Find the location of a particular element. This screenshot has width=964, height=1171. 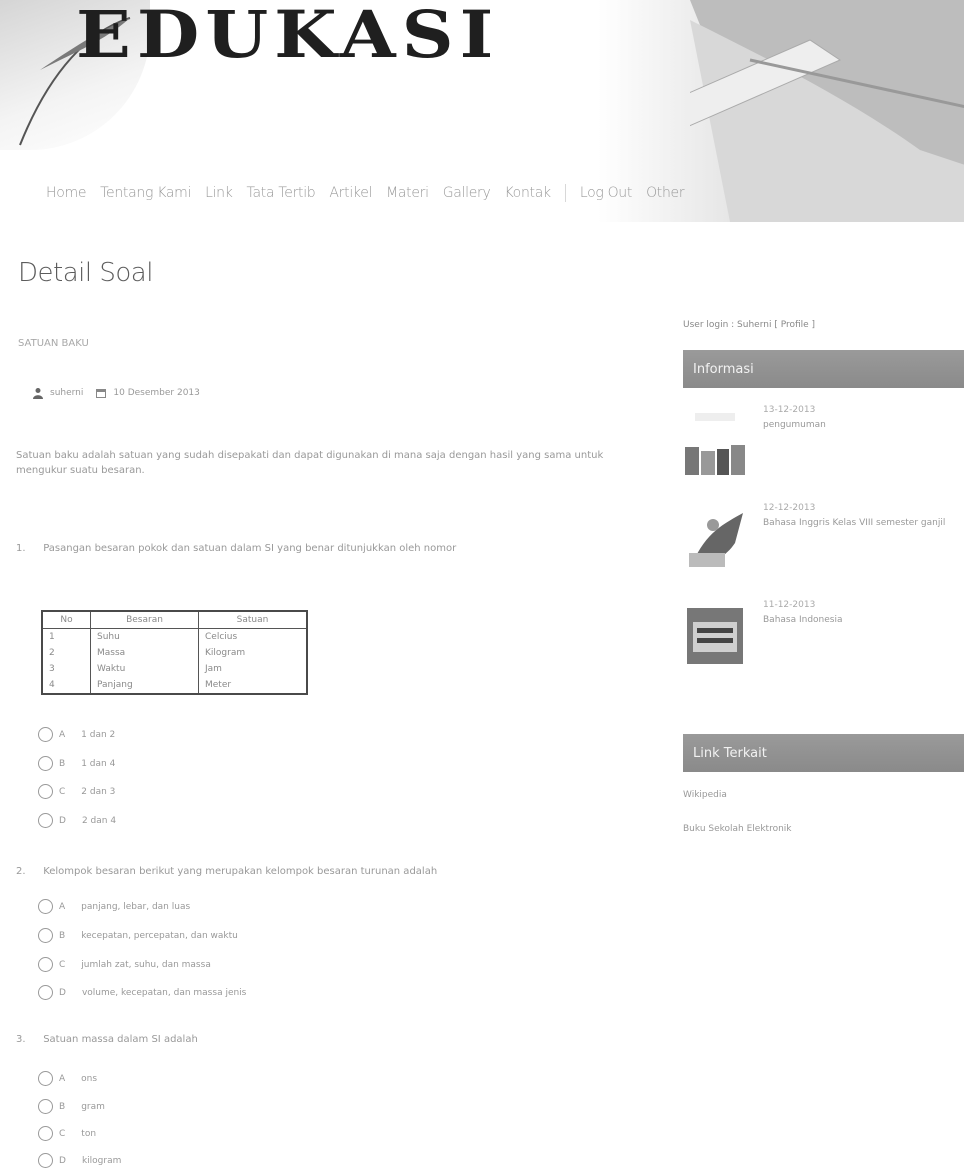

table-row: 2 Massa Kilogram is located at coordinates (174, 653).